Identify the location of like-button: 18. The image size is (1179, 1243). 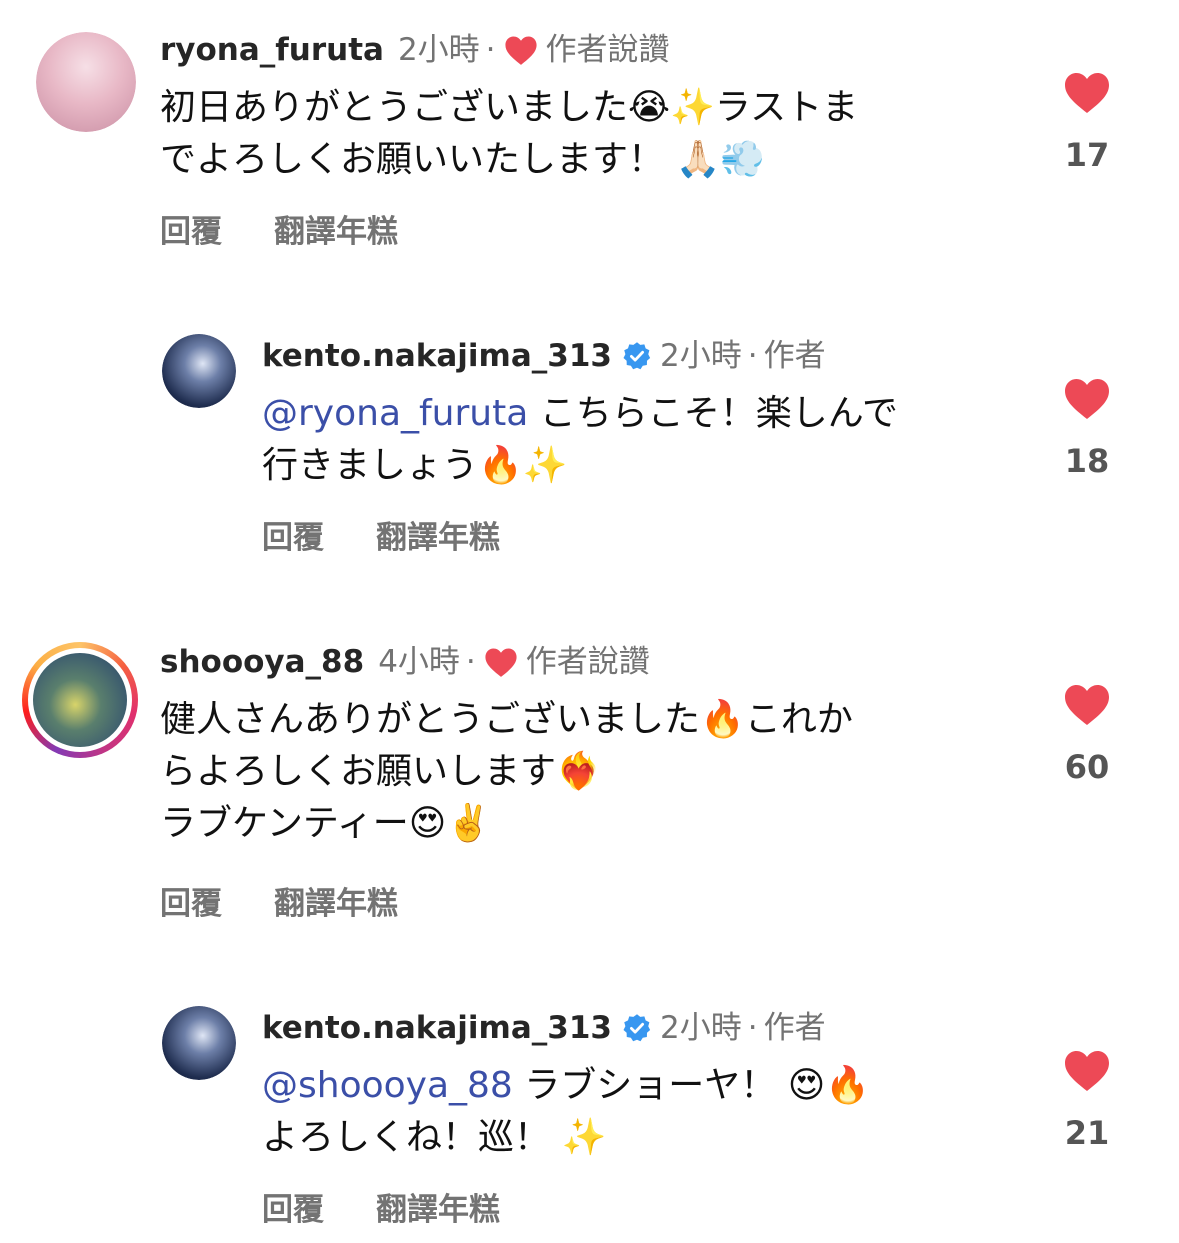
(1087, 428).